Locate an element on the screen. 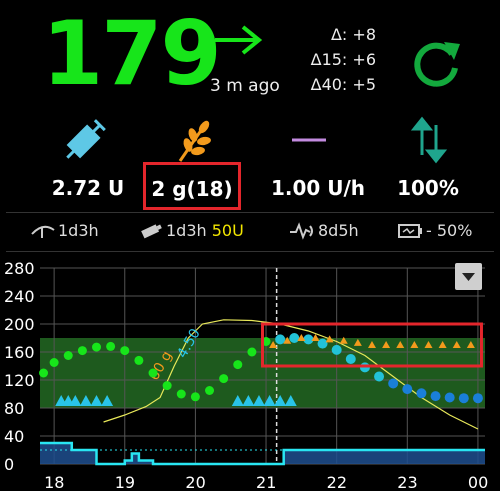 The height and width of the screenshot is (491, 500). cannula-age: 1d3h is located at coordinates (78, 230).